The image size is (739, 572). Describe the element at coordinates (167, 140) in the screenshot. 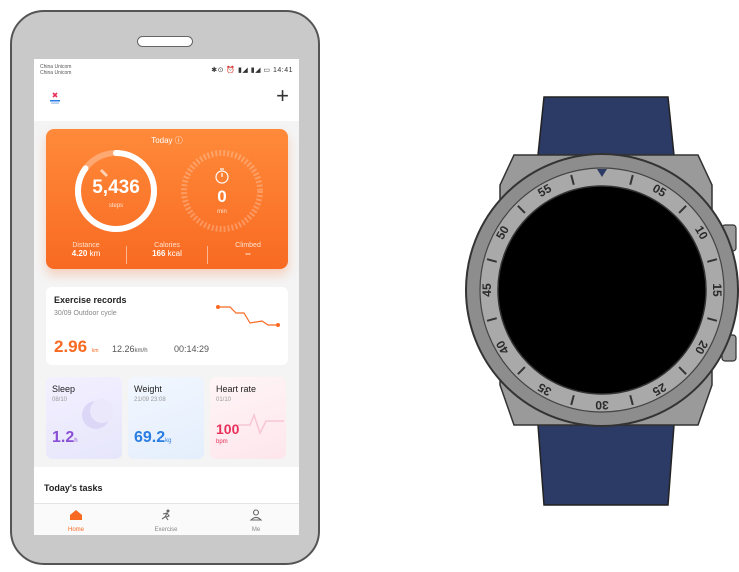

I see `today-title: Today ⓘ` at that location.